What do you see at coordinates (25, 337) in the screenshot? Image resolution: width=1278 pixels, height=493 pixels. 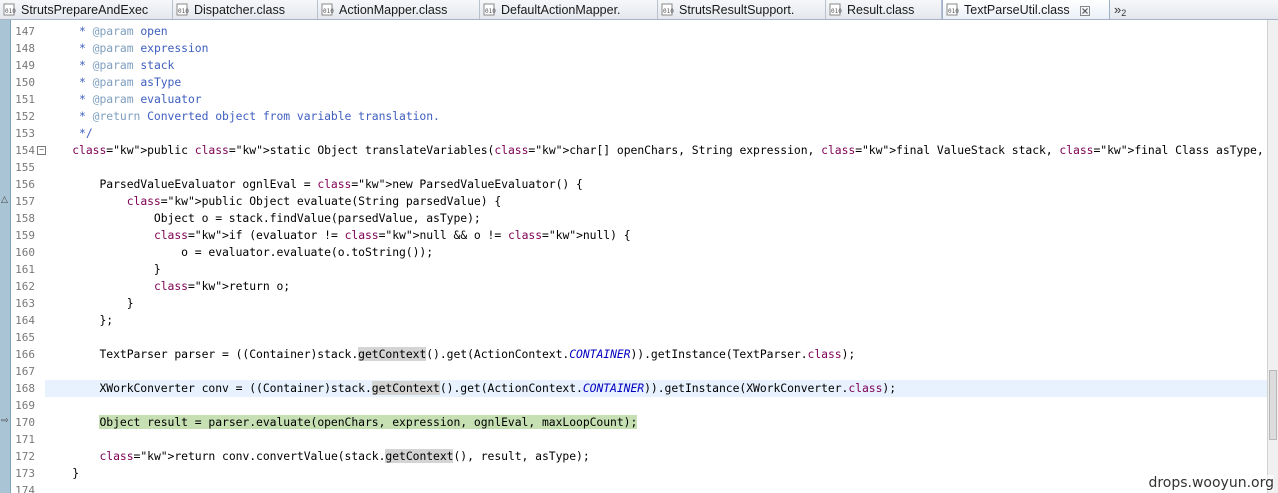 I see `line-number: 165` at bounding box center [25, 337].